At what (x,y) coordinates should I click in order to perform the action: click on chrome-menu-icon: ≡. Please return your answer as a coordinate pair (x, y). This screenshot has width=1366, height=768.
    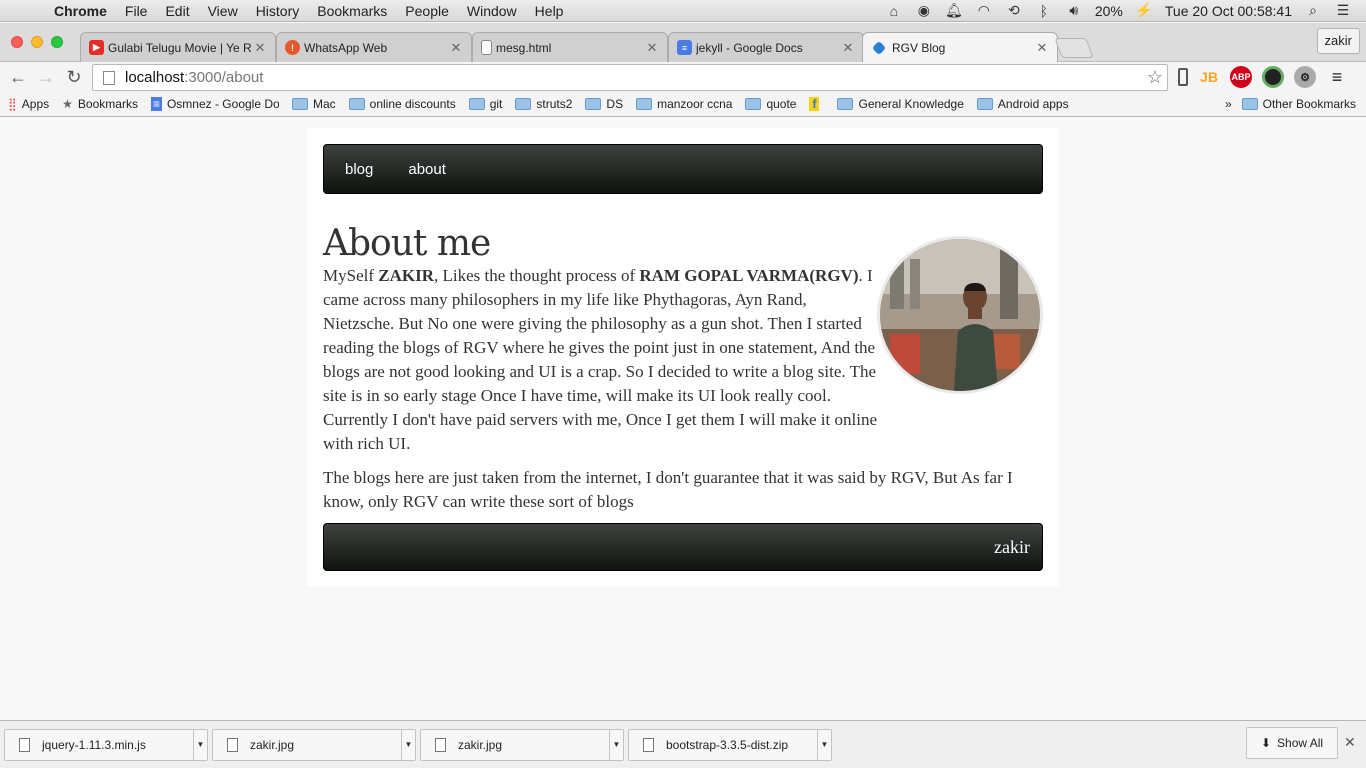
    Looking at the image, I should click on (1337, 77).